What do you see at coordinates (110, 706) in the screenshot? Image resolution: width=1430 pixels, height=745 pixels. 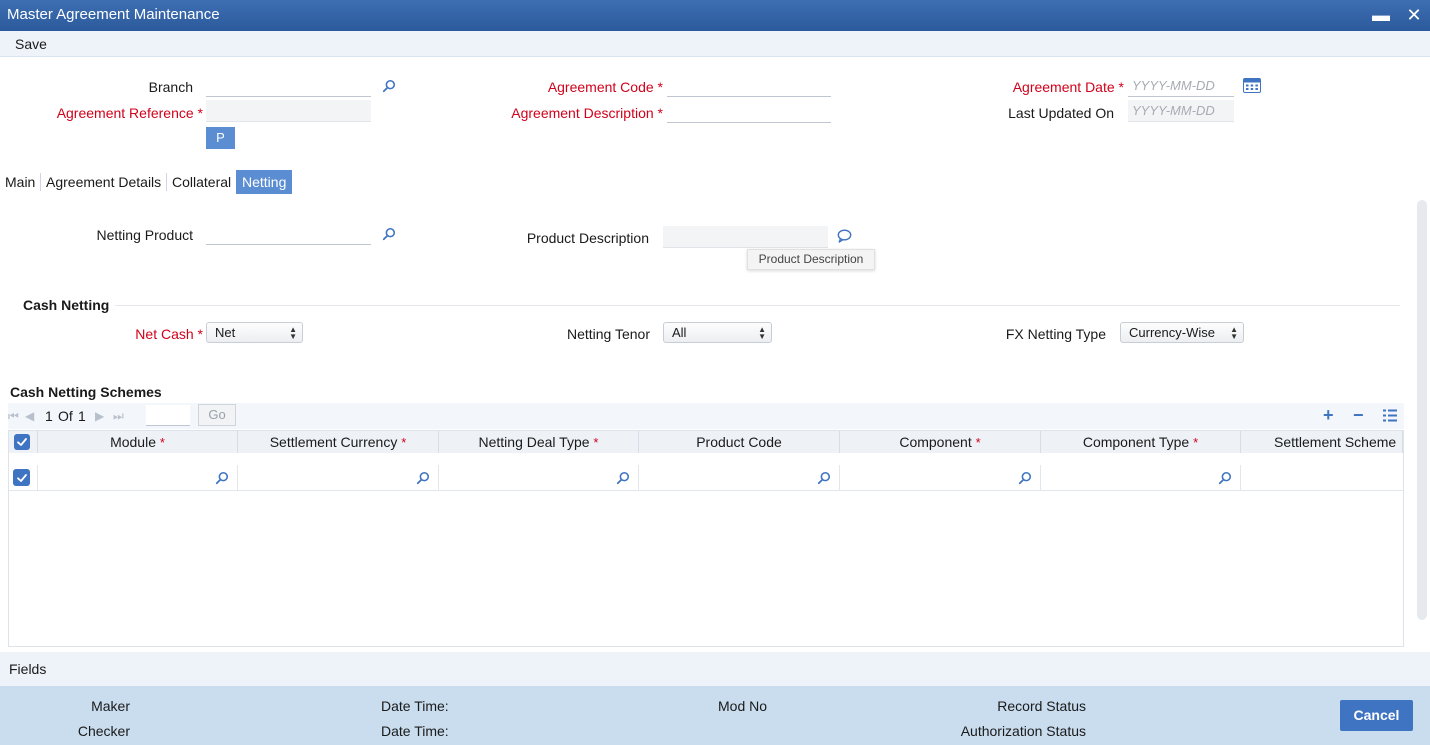 I see `maker-label: Maker` at bounding box center [110, 706].